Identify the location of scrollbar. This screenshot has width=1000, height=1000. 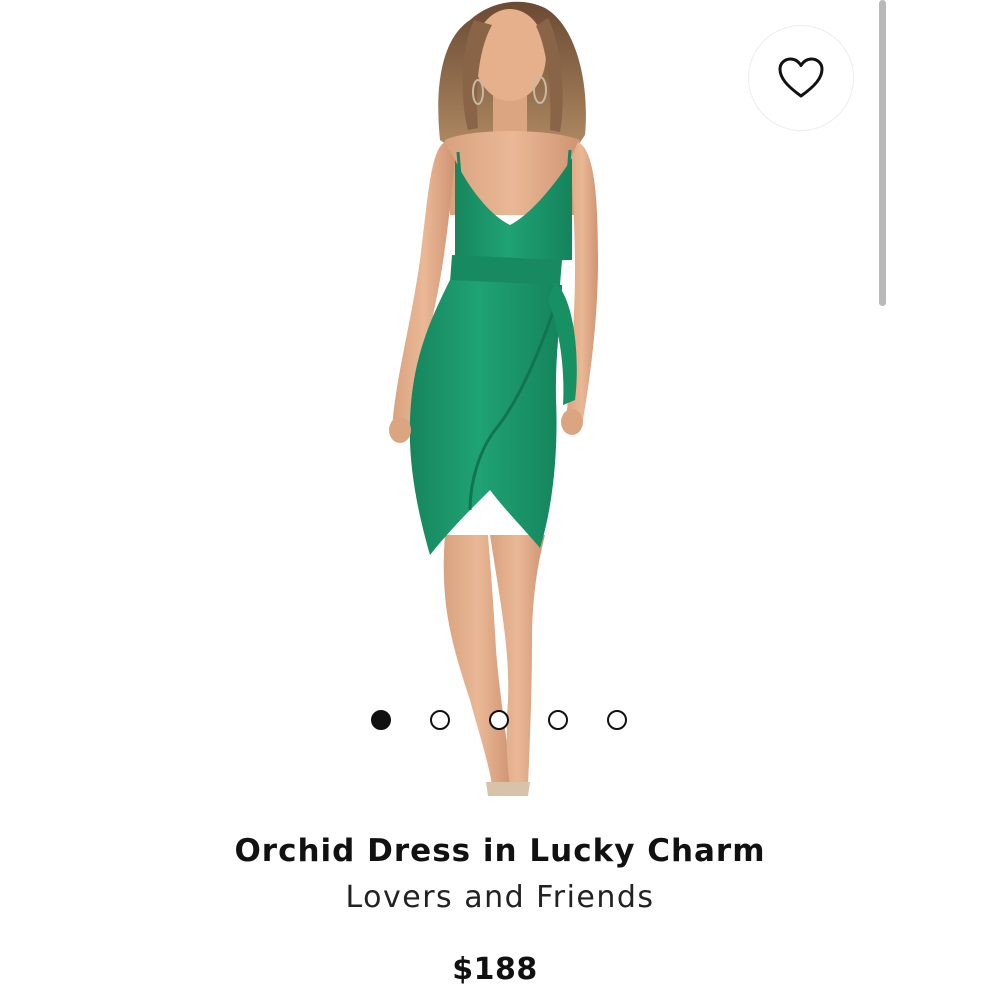
(882, 153).